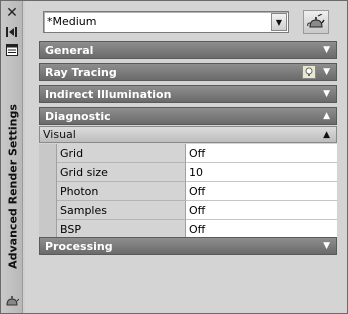 This screenshot has width=348, height=314. Describe the element at coordinates (188, 246) in the screenshot. I see `section-processing: Processing ▼` at that location.